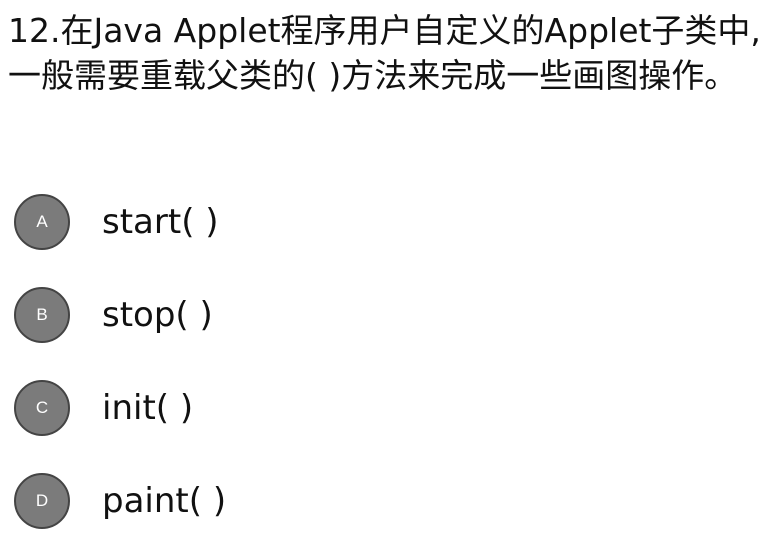 The width and height of the screenshot is (782, 546). What do you see at coordinates (42, 501) in the screenshot?
I see `option-d-badge: D` at bounding box center [42, 501].